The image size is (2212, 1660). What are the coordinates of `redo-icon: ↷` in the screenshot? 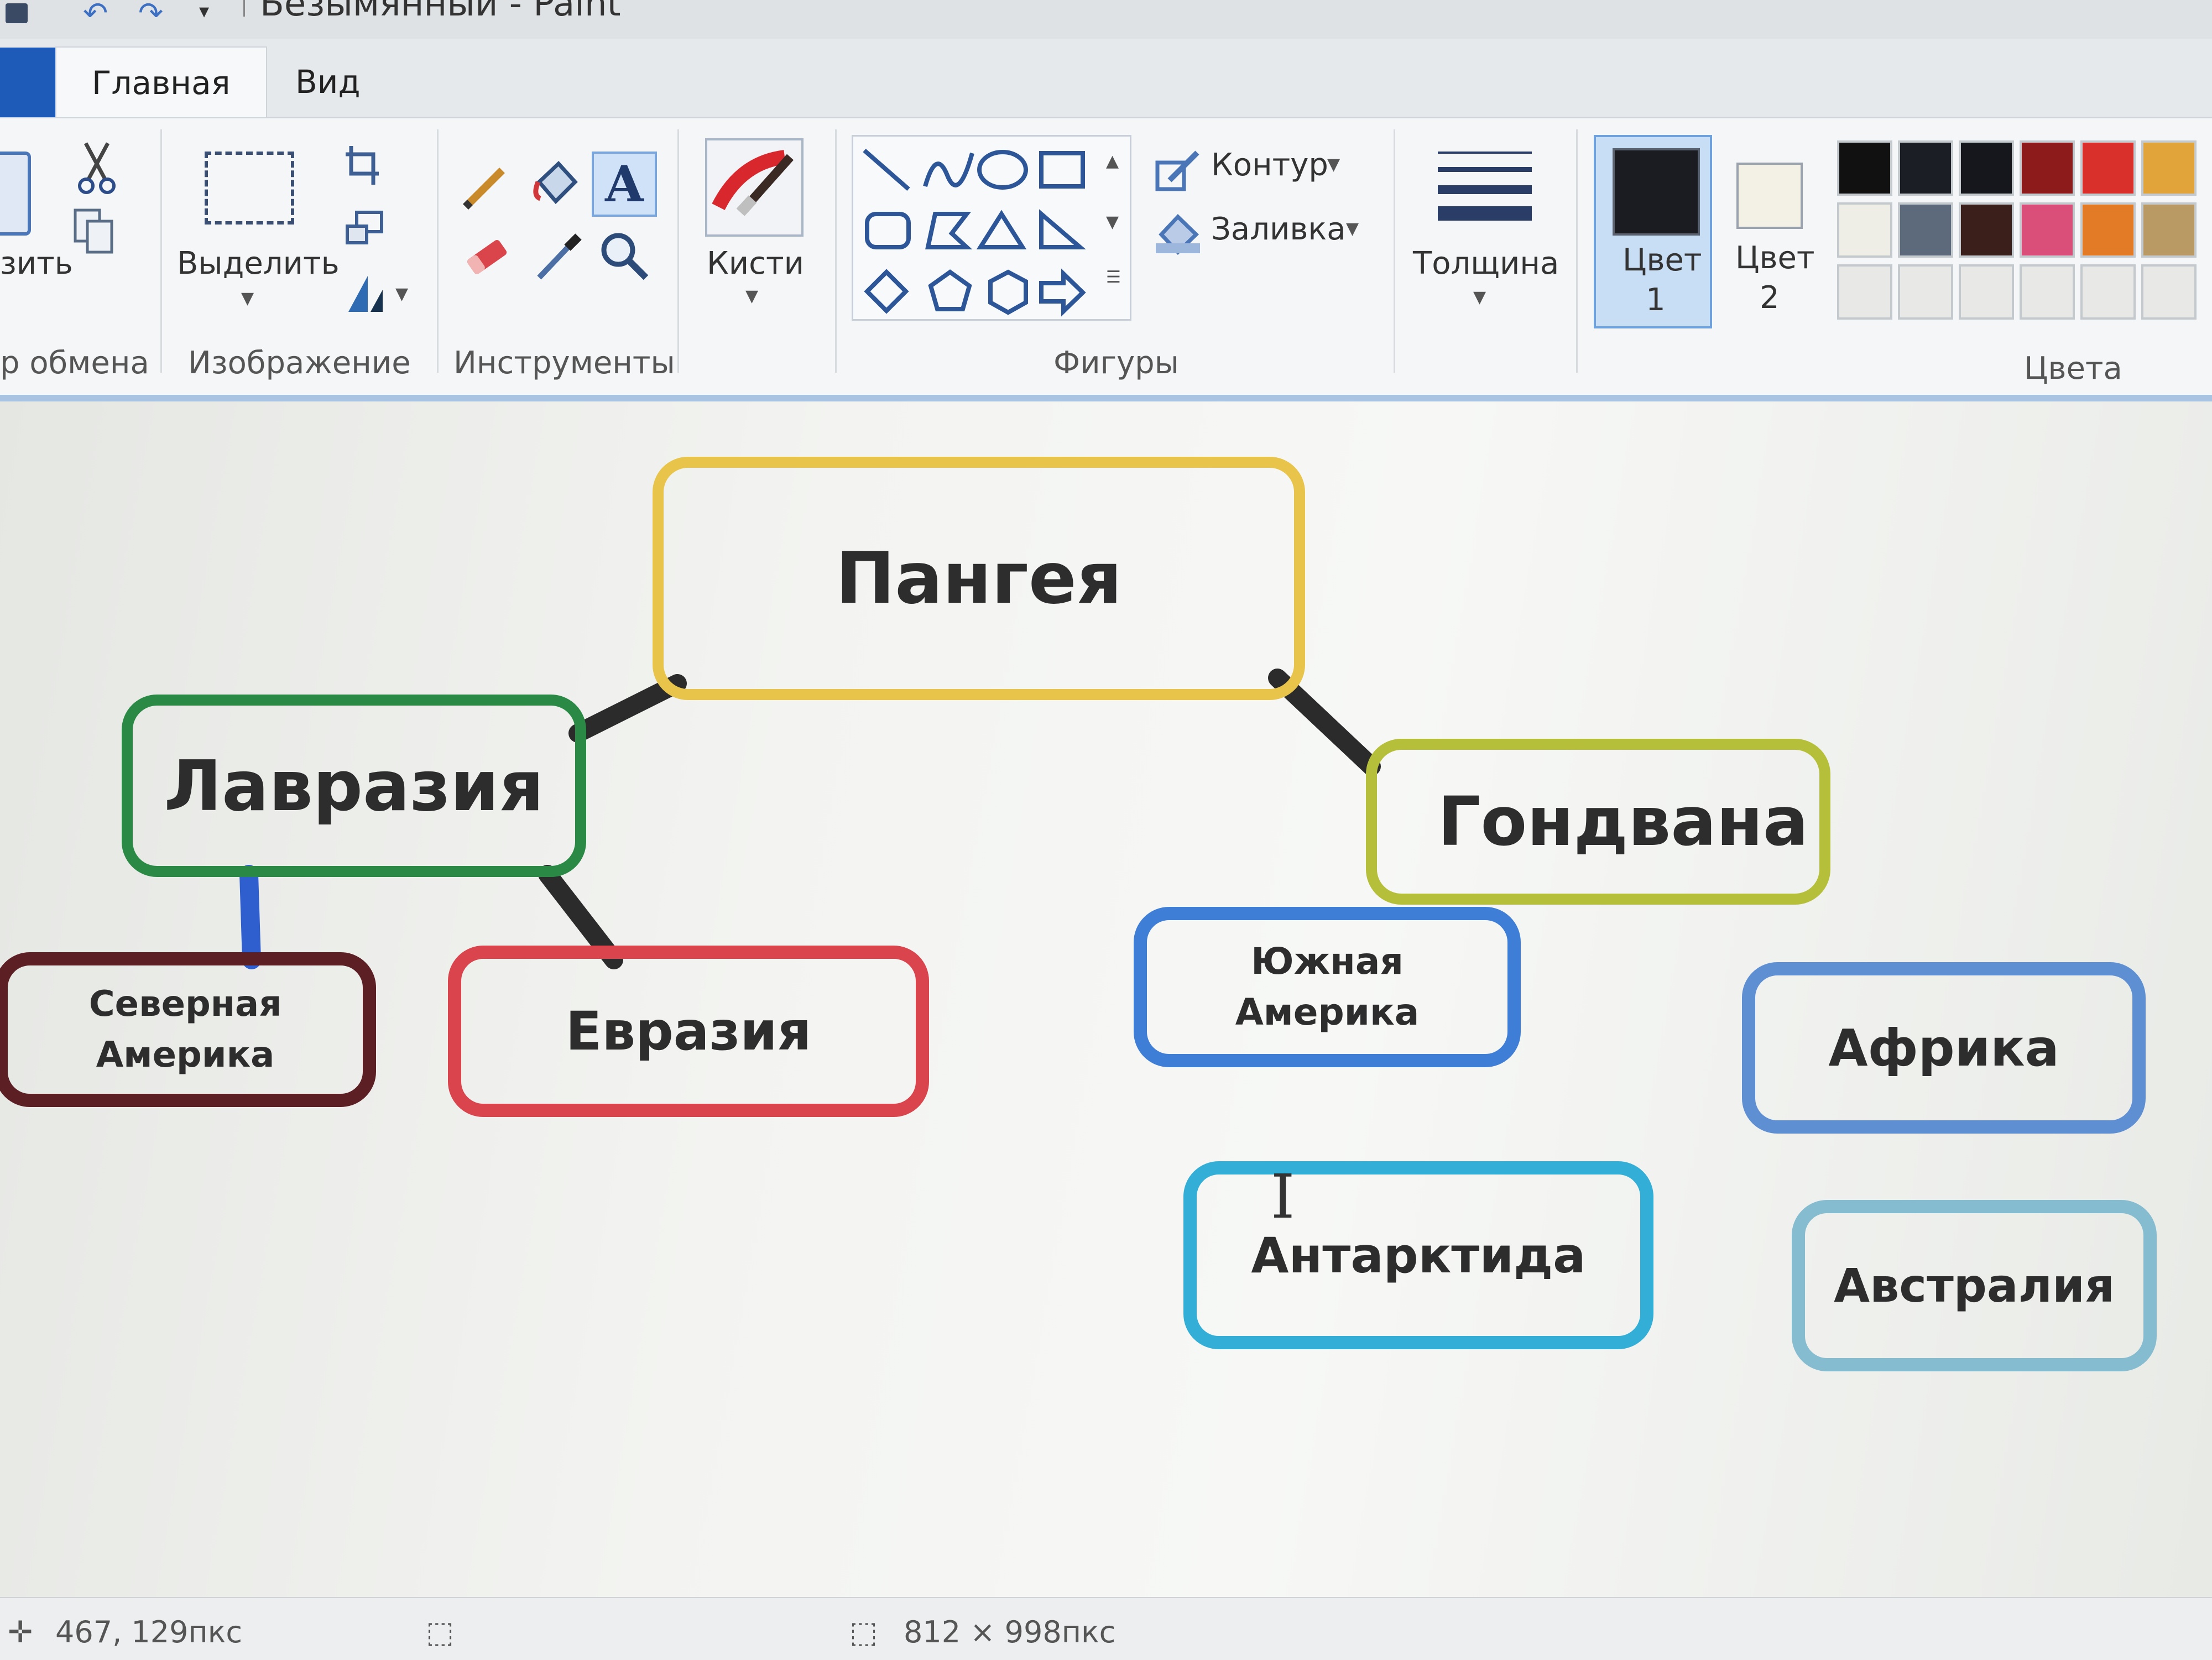 It's located at (151, 14).